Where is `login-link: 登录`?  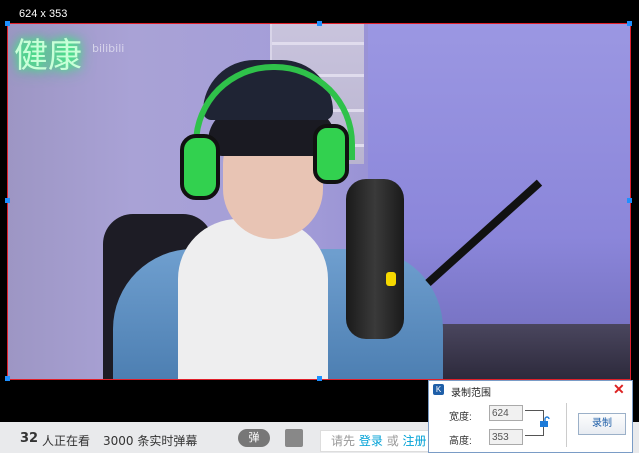 login-link: 登录 is located at coordinates (371, 441).